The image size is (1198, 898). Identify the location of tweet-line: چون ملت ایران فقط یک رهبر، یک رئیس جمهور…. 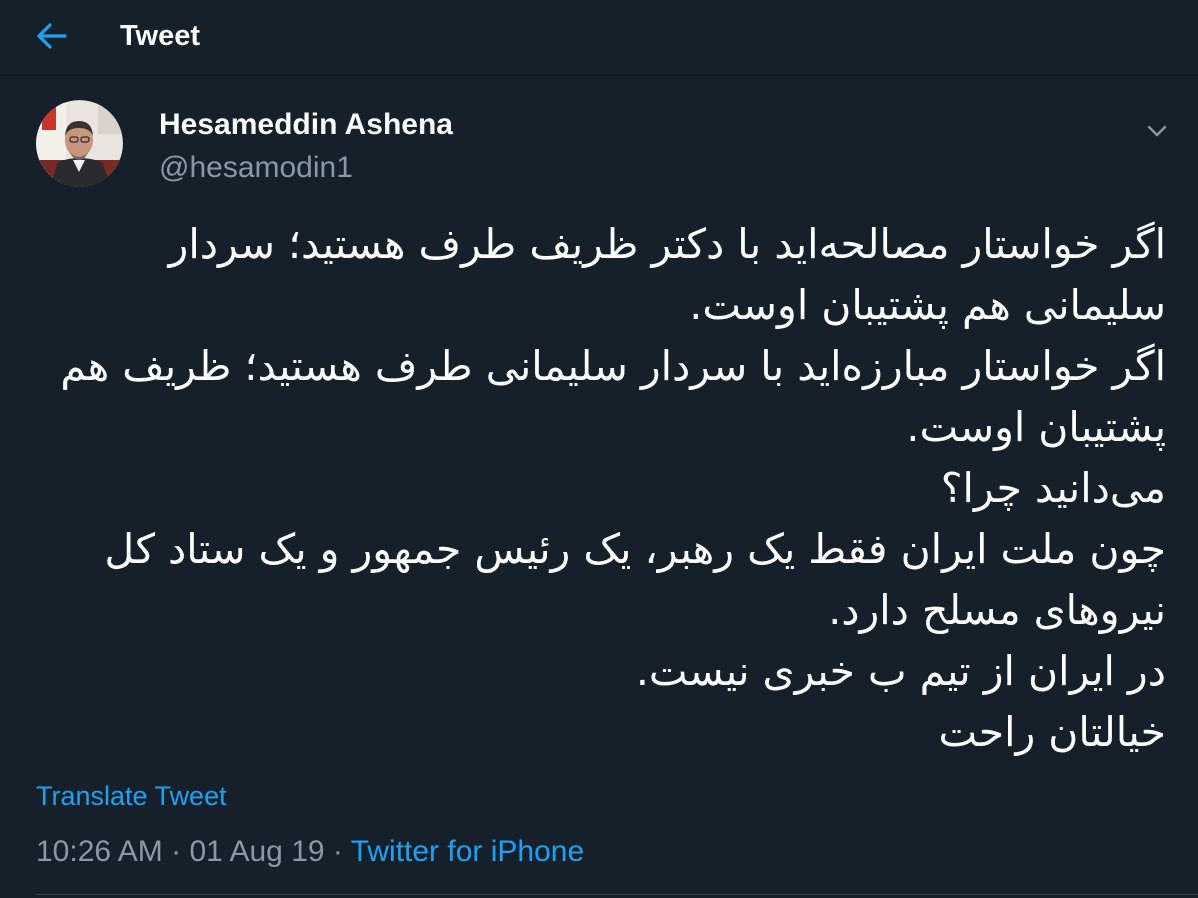
(635, 549).